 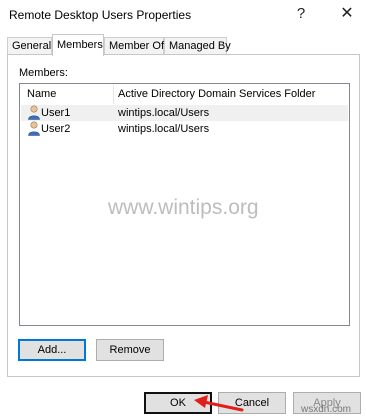 What do you see at coordinates (113, 94) in the screenshot?
I see `column-separator` at bounding box center [113, 94].